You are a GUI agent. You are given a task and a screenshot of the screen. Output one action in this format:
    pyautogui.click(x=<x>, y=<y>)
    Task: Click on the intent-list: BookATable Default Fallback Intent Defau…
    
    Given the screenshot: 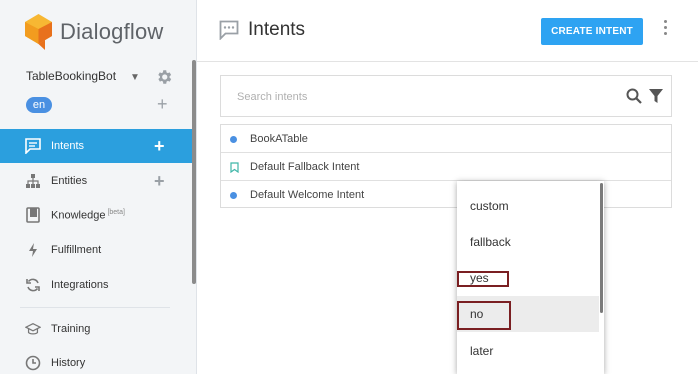 What is the action you would take?
    pyautogui.click(x=446, y=166)
    